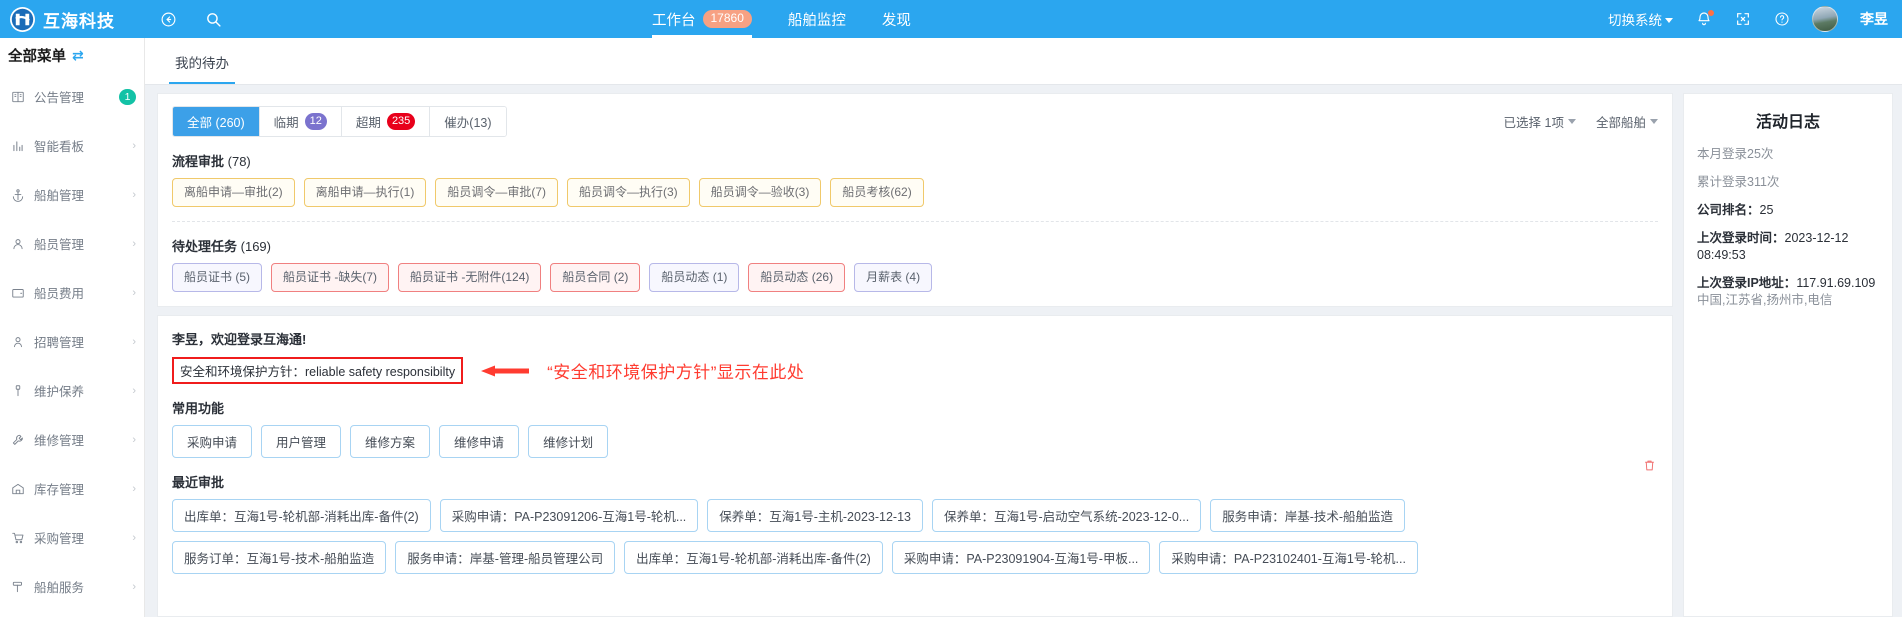 This screenshot has width=1902, height=617. I want to click on sidebar-item-maintenance-upkeep: 维护保养 ›, so click(72, 390).